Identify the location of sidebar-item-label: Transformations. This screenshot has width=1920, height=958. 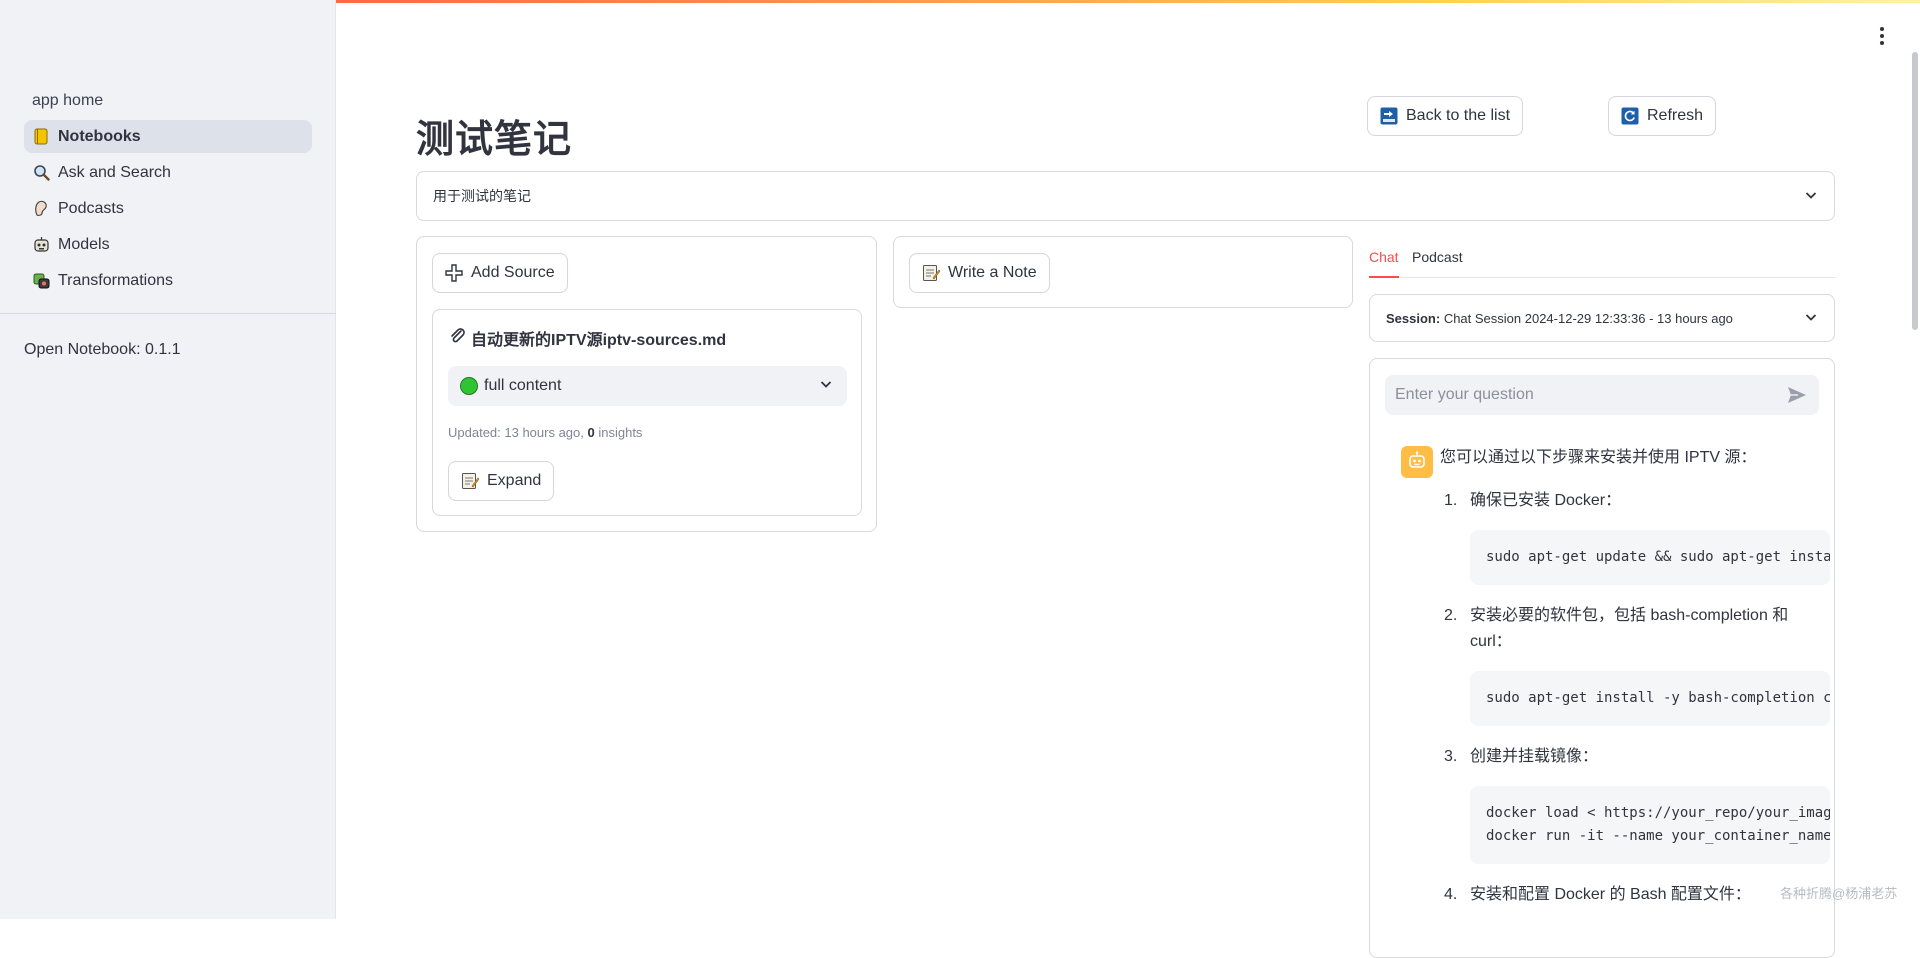
(115, 280).